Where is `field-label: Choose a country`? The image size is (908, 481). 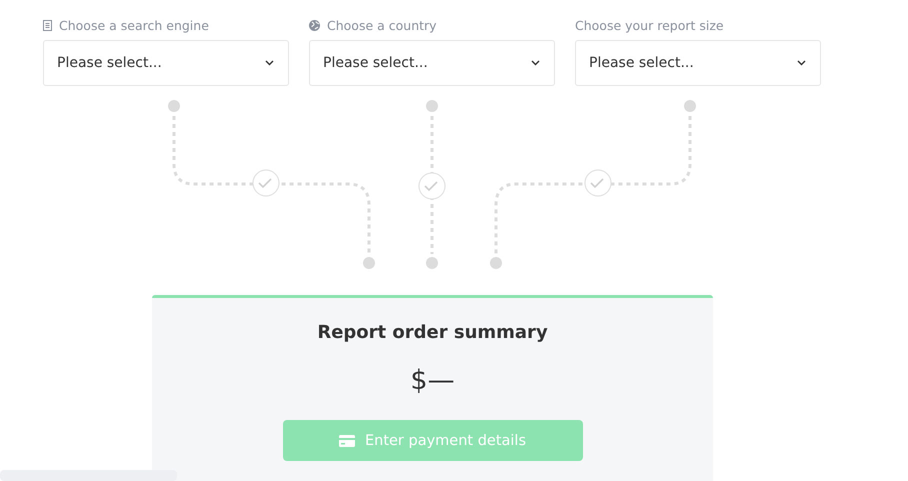 field-label: Choose a country is located at coordinates (382, 25).